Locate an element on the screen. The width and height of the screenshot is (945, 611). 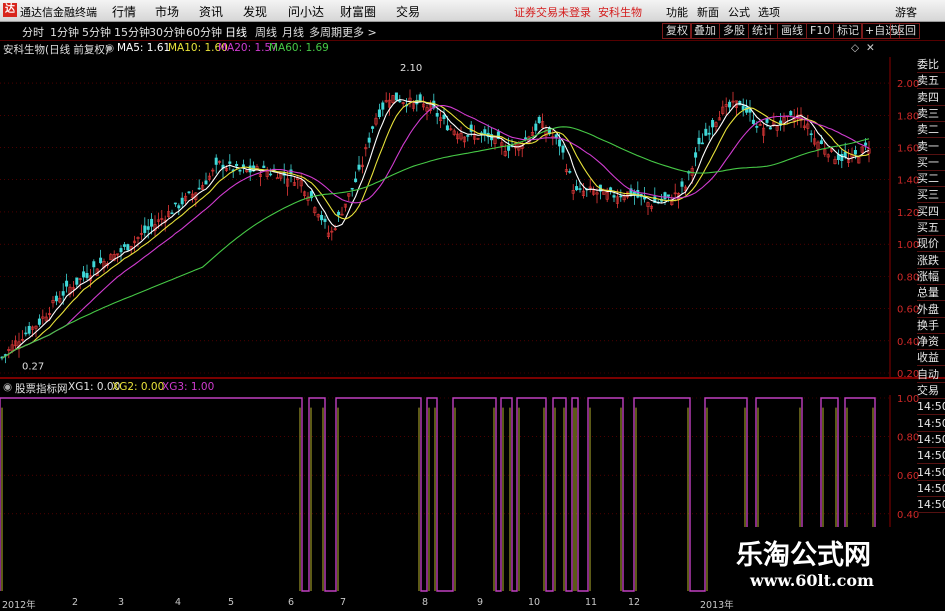
menu-item-6: 交易 is located at coordinates (408, 11).